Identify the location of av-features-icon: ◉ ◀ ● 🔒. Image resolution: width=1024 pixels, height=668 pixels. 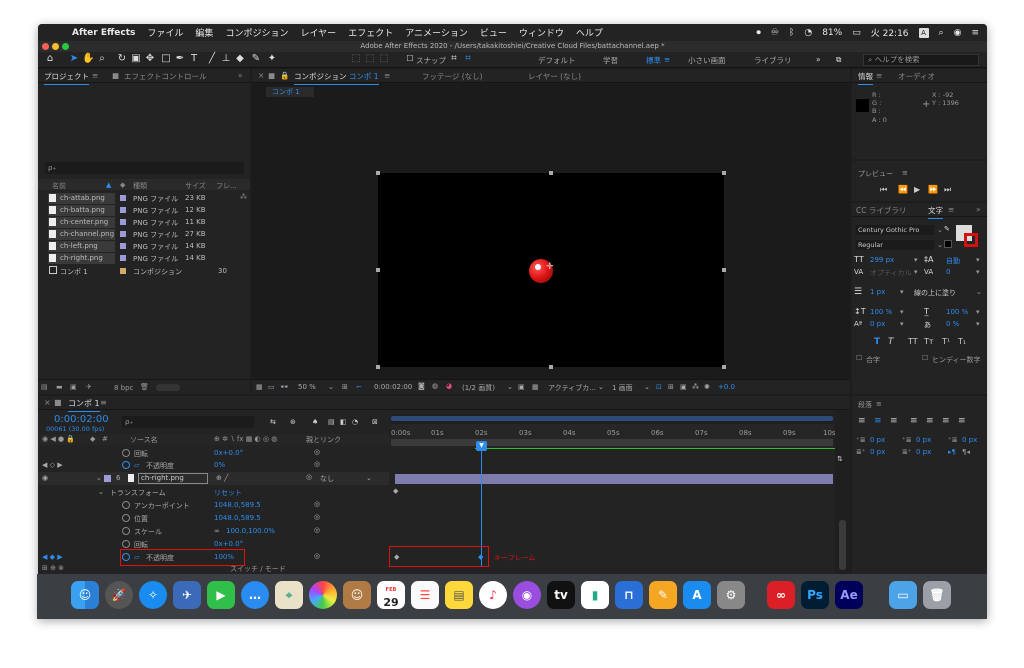
(58, 439).